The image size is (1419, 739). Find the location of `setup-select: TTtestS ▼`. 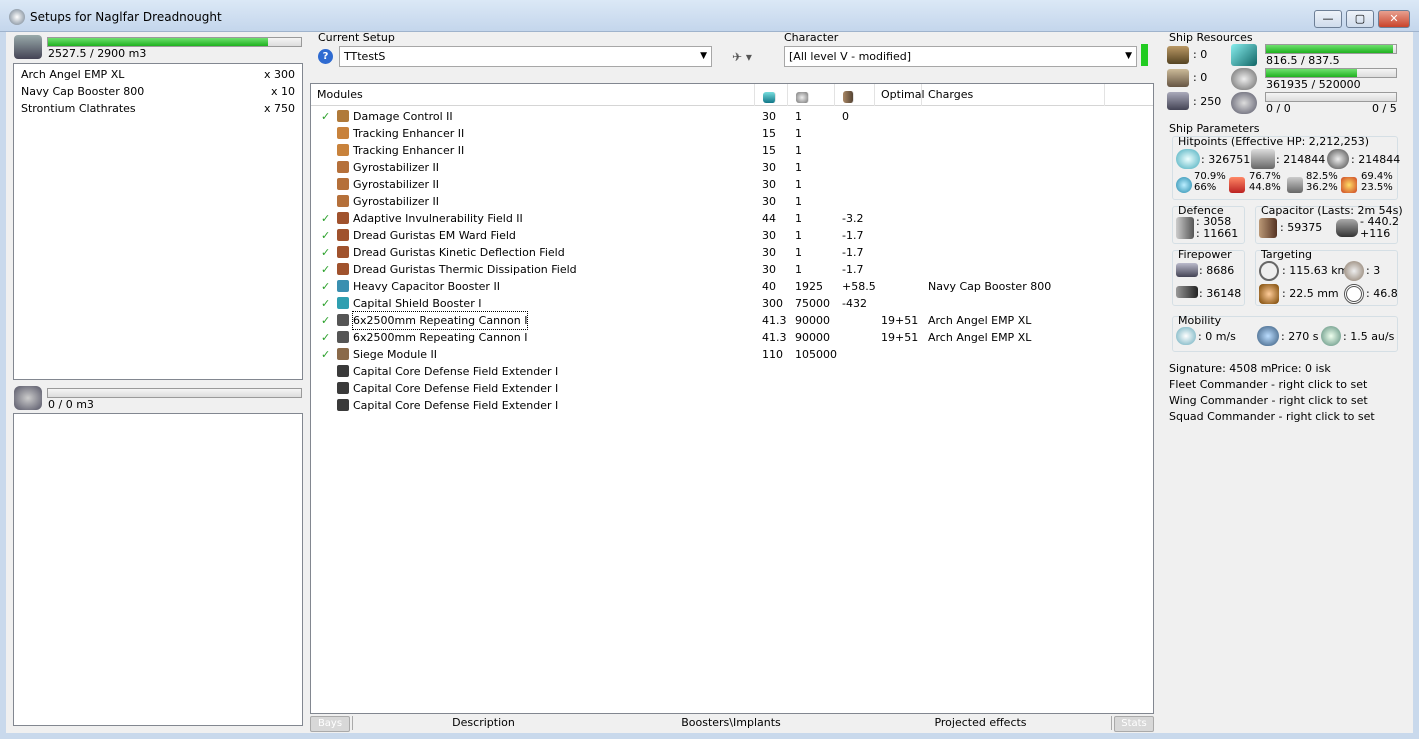

setup-select: TTtestS ▼ is located at coordinates (525, 56).